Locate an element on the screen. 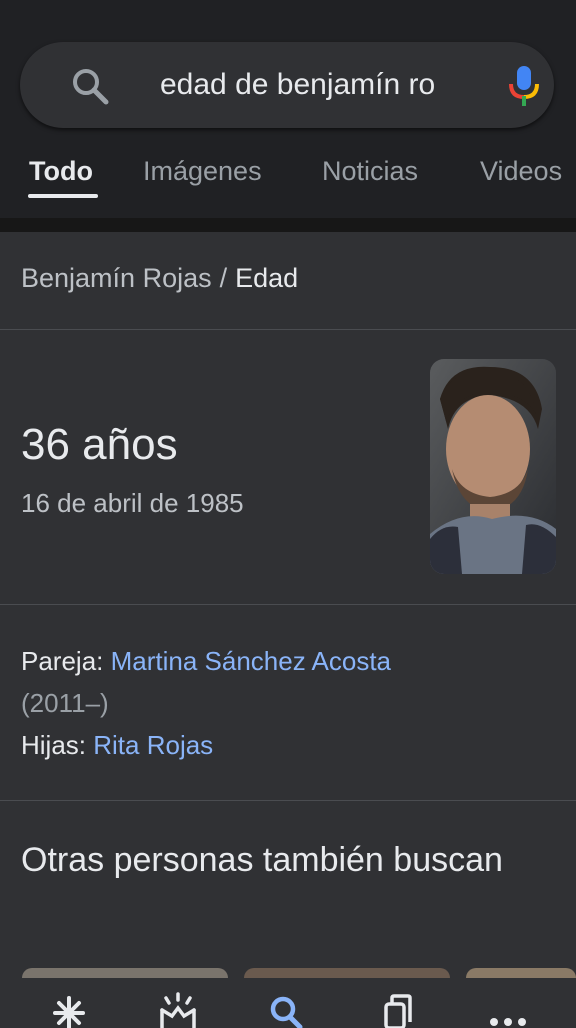  breadcrumb: Benjamín Rojas / Edad is located at coordinates (159, 278).